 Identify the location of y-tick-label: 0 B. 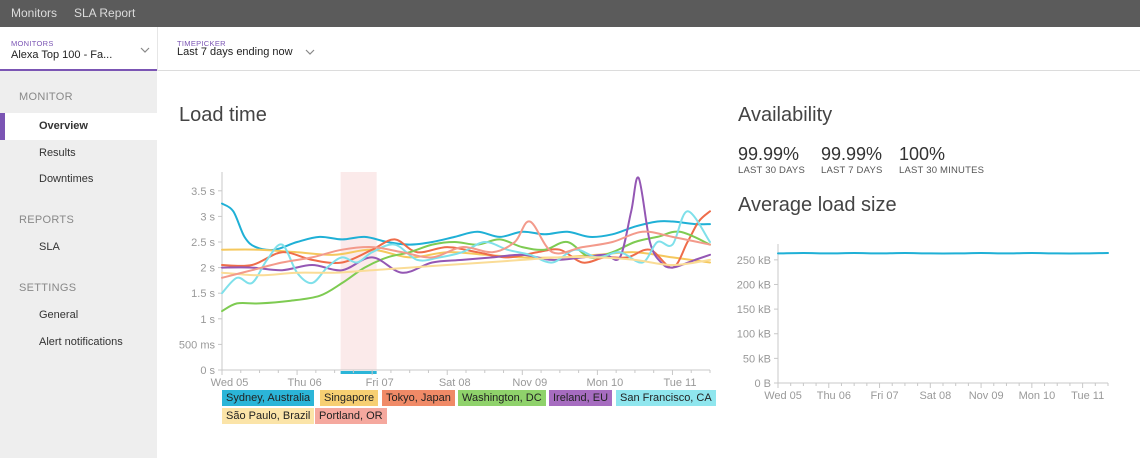
(762, 384).